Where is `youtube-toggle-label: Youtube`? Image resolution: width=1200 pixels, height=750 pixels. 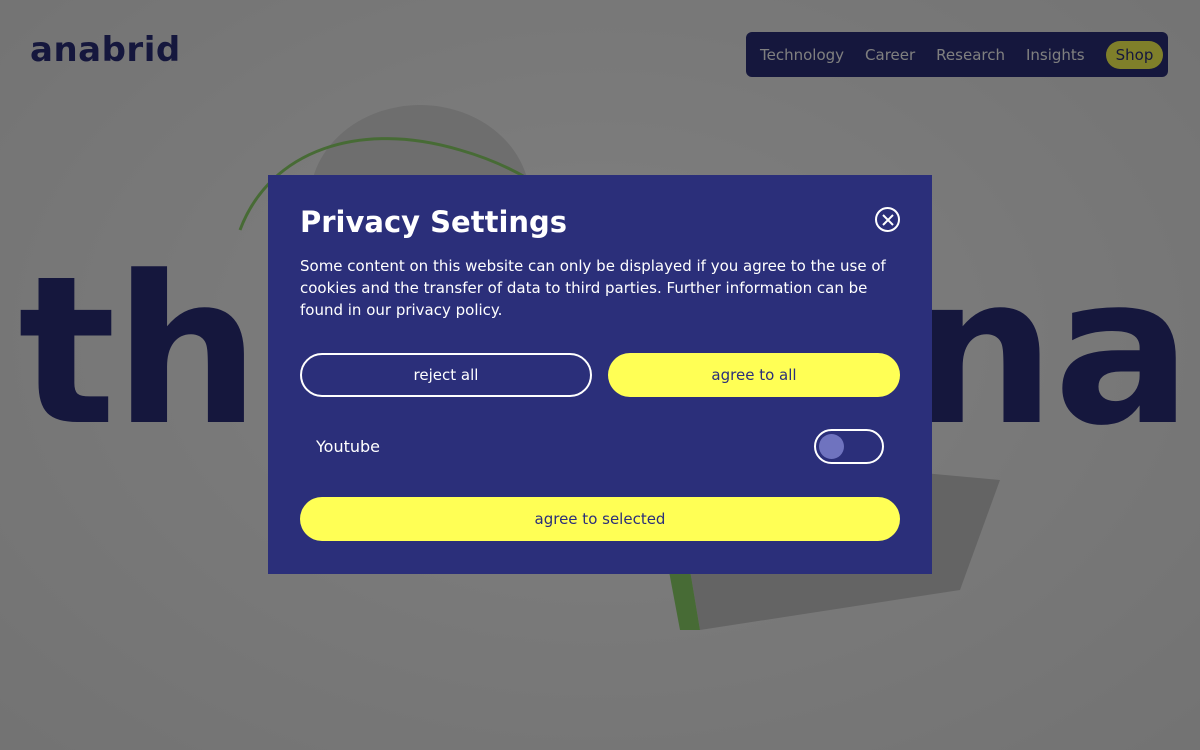 youtube-toggle-label: Youtube is located at coordinates (348, 447).